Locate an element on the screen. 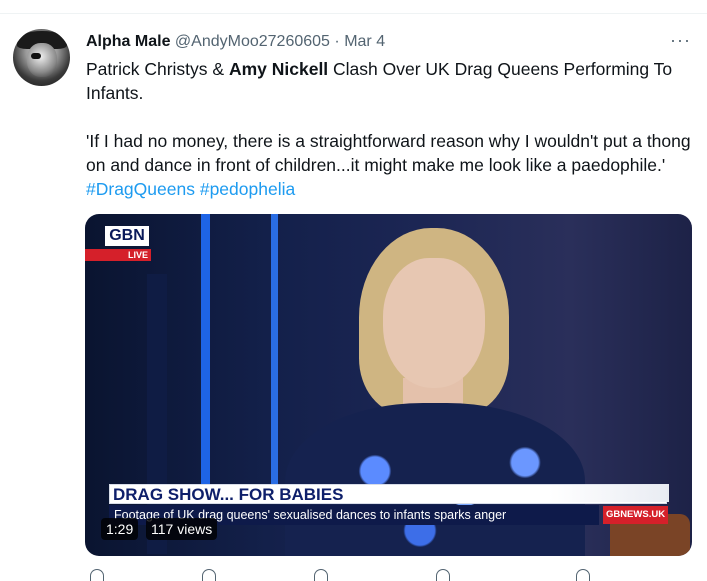 This screenshot has width=707, height=581. views-icon is located at coordinates (443, 575).